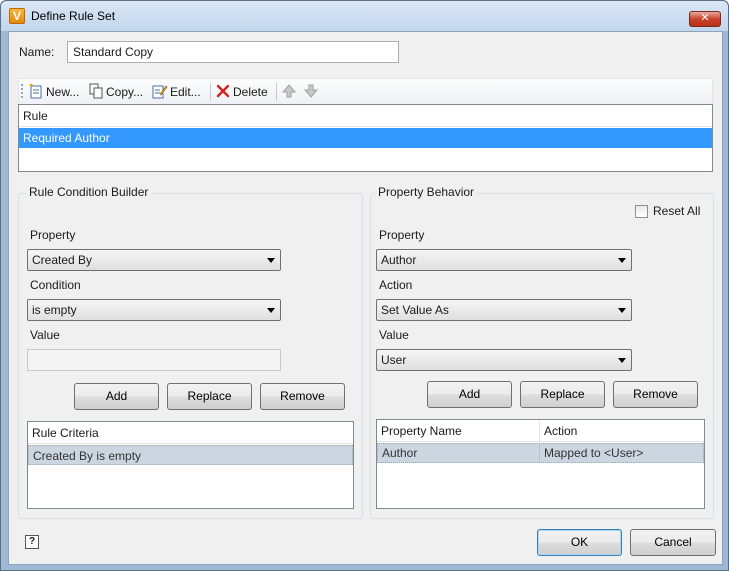  I want to click on behavior-replace-button: Replace, so click(562, 394).